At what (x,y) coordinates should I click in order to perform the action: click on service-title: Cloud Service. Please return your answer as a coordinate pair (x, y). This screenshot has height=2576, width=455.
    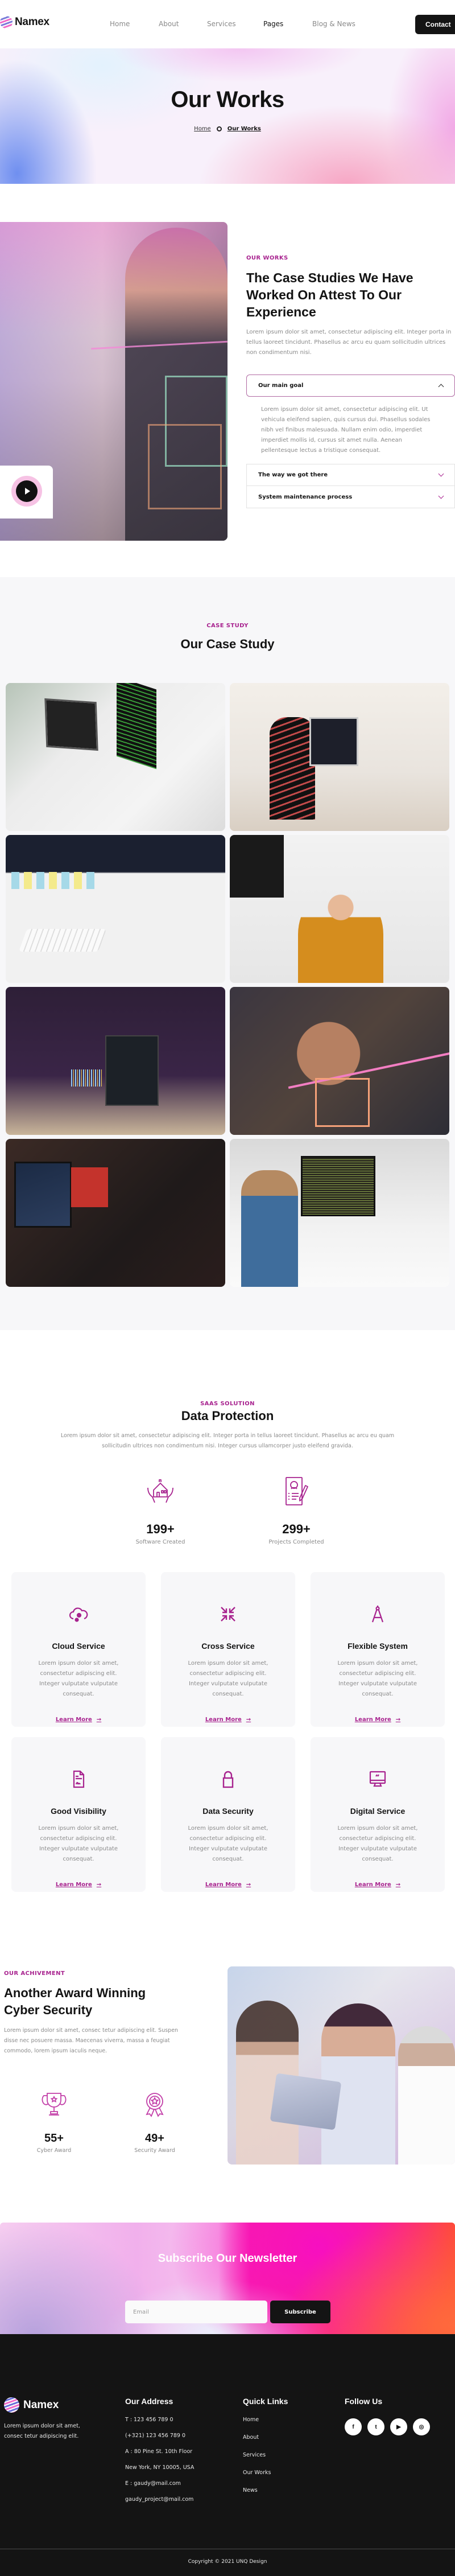
    Looking at the image, I should click on (78, 1646).